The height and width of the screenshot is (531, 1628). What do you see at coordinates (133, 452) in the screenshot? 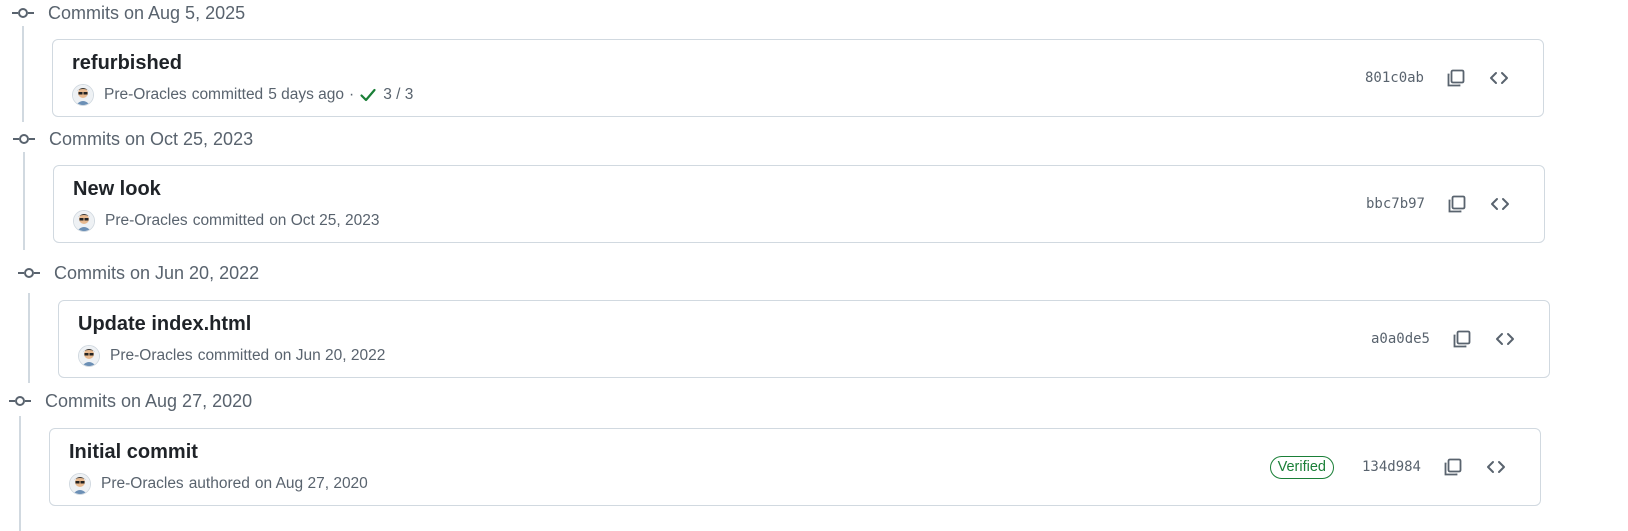
I see `commit-title: Initial commit` at bounding box center [133, 452].